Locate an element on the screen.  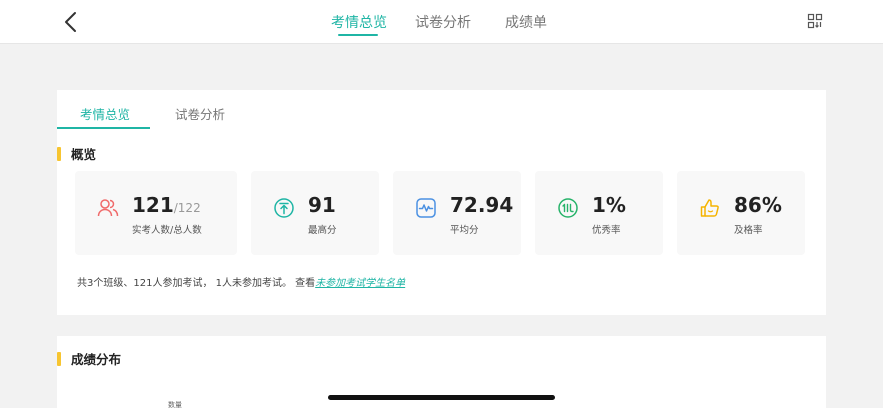
attendance-summary: 共3个班级、121人参加考试， 1人未参加考试。 查看未参加考试学生名单 is located at coordinates (241, 281).